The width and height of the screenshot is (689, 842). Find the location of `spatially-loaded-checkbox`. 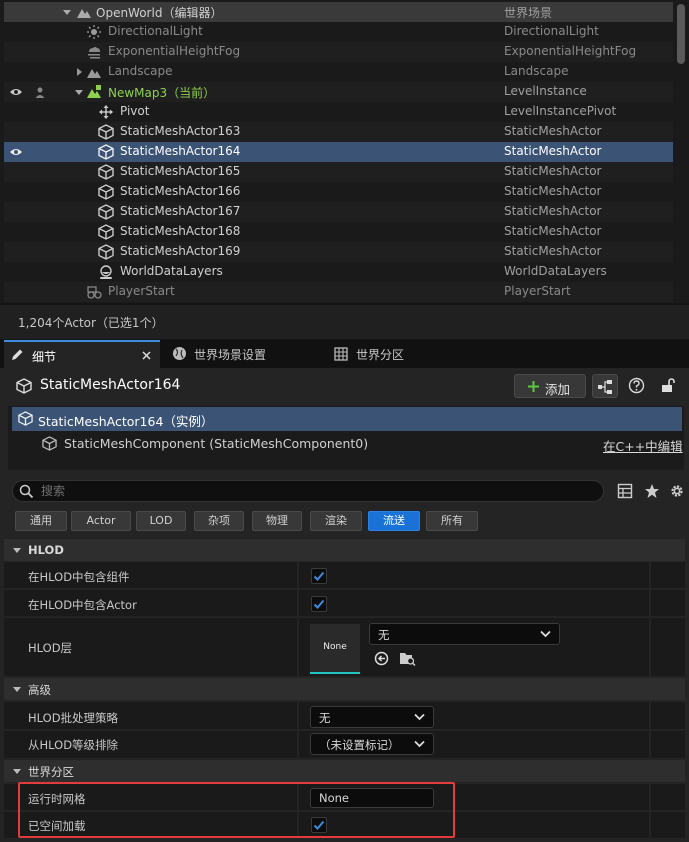

spatially-loaded-checkbox is located at coordinates (319, 825).